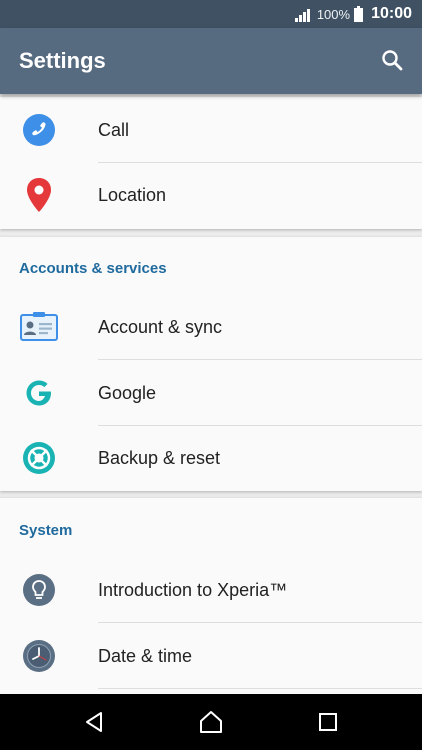 This screenshot has width=422, height=750. I want to click on battery-icon, so click(359, 14).